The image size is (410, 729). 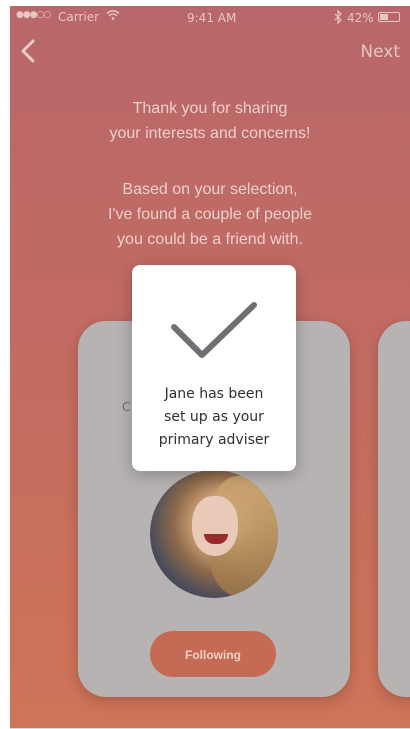 I want to click on signal-strength-icon: ●●●○○, so click(x=33, y=15).